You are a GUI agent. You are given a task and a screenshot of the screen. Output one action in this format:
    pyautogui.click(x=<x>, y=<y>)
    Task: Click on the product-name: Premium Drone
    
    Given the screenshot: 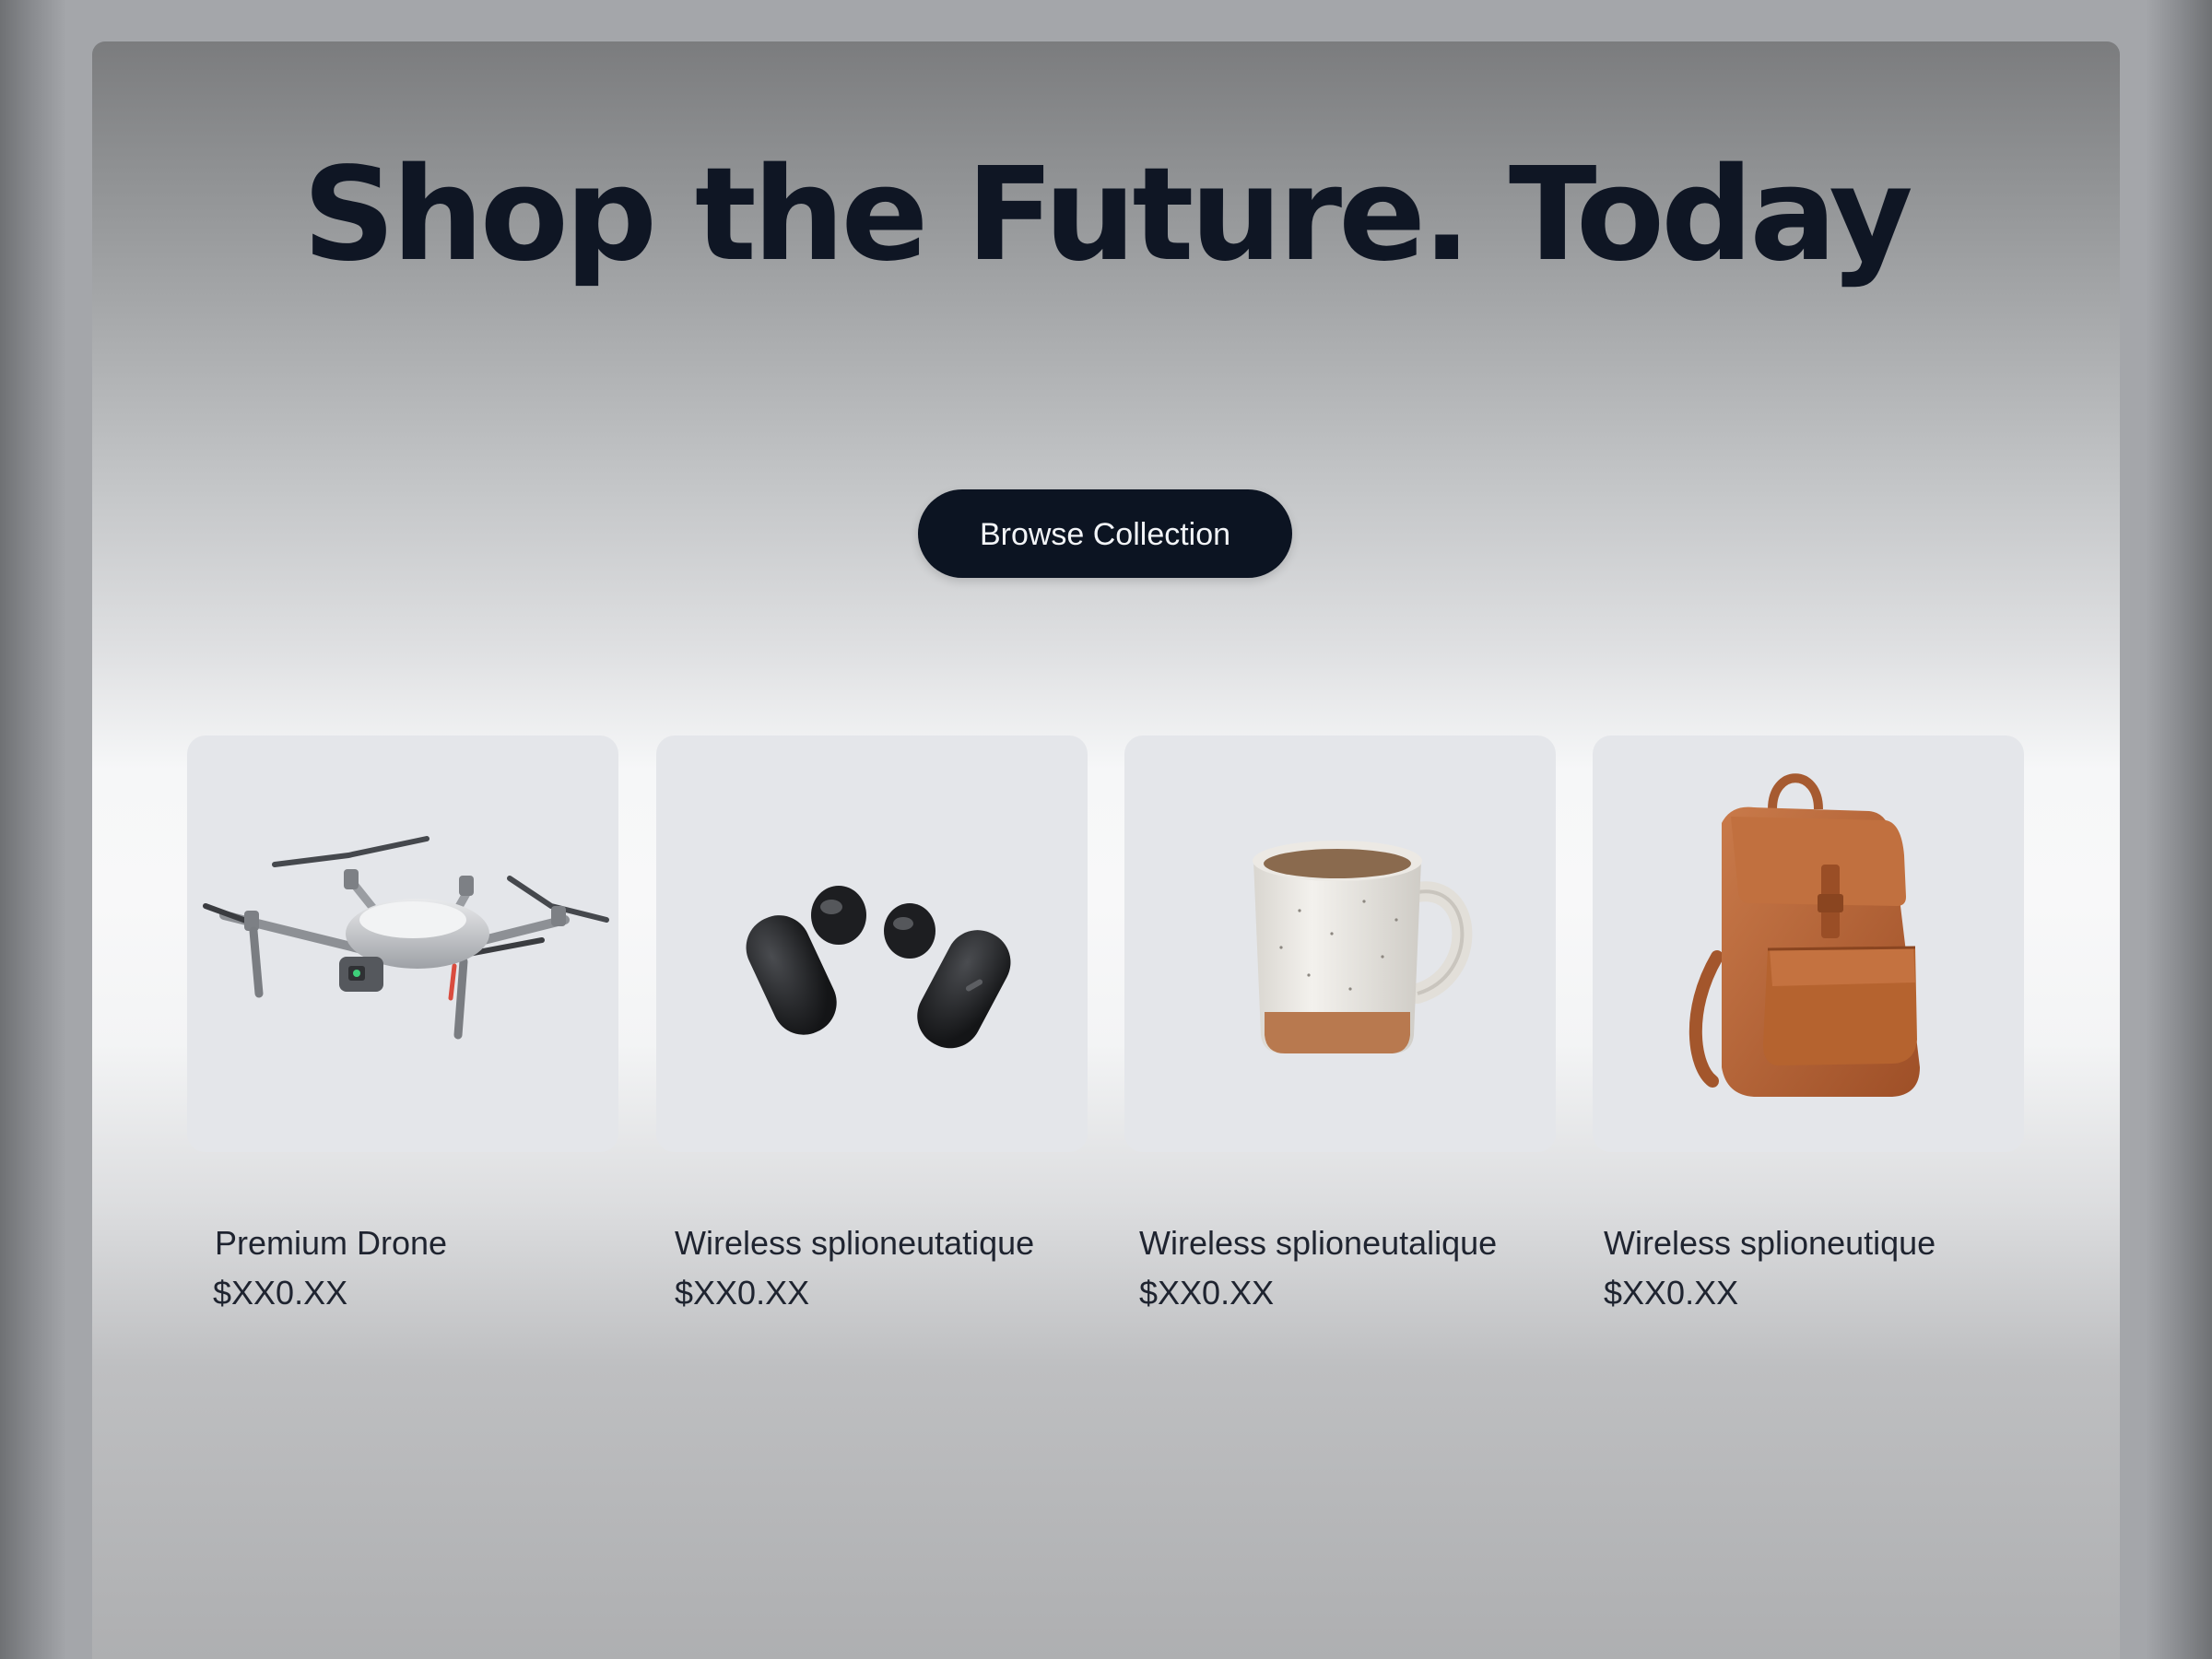 What is the action you would take?
    pyautogui.click(x=331, y=1243)
    